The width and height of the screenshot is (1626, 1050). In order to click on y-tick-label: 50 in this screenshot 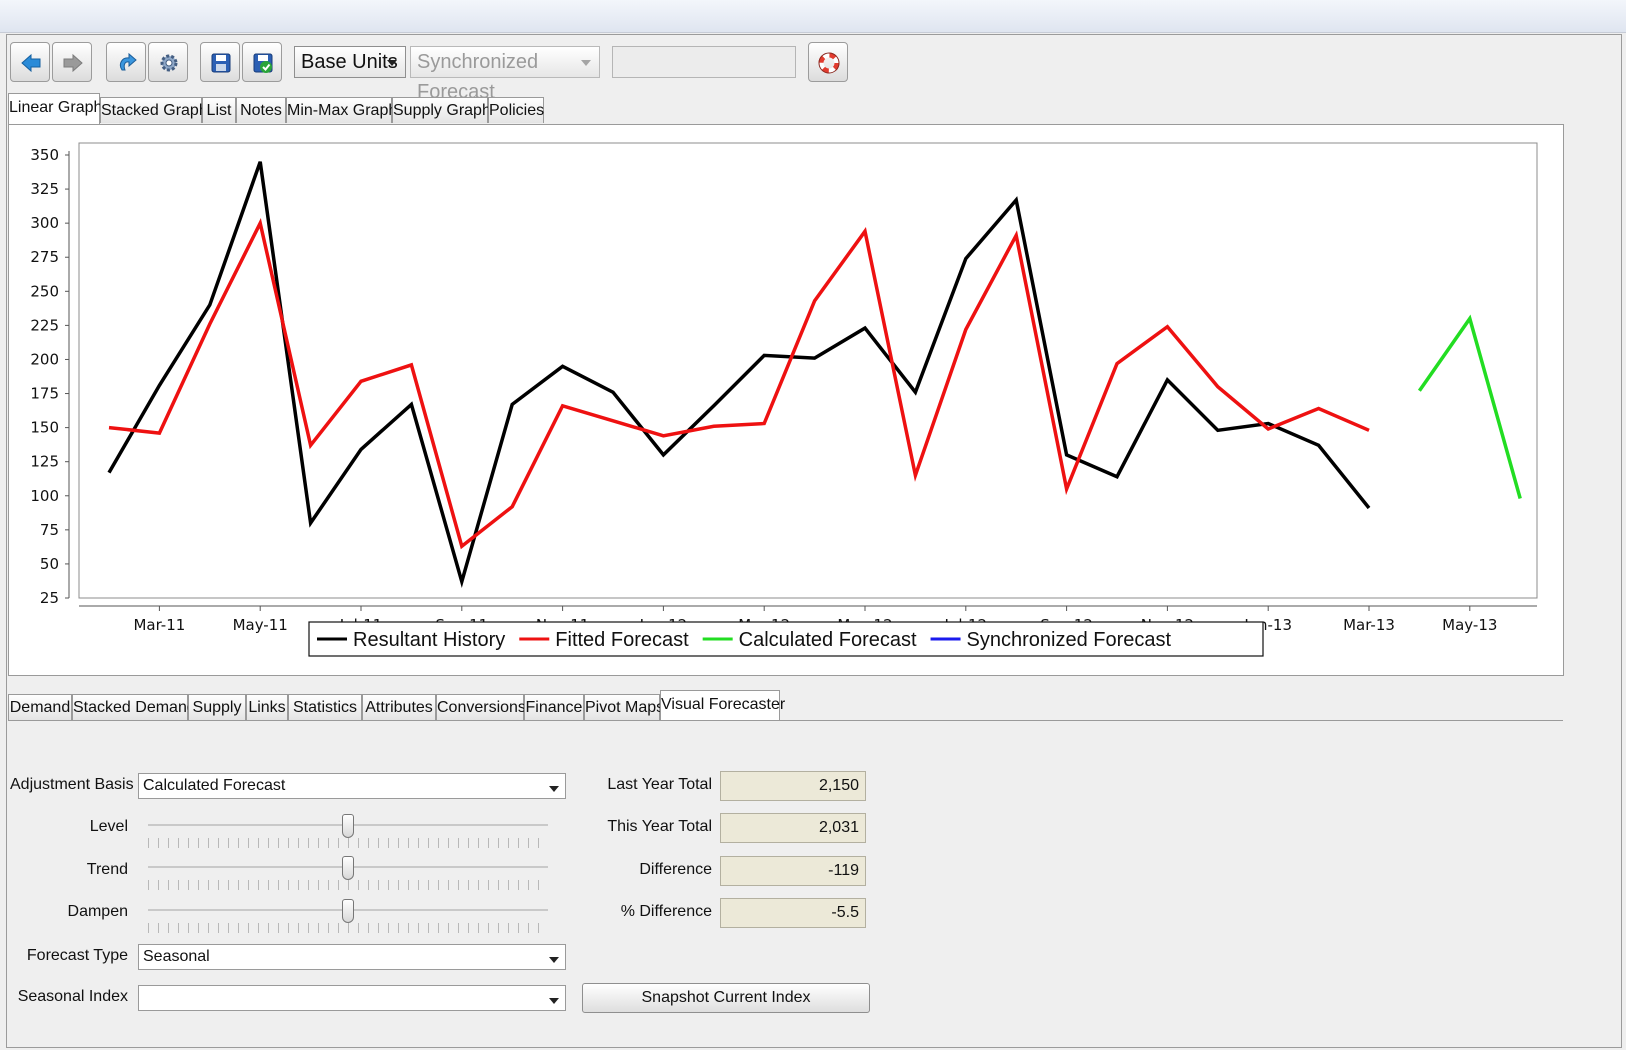, I will do `click(49, 564)`.